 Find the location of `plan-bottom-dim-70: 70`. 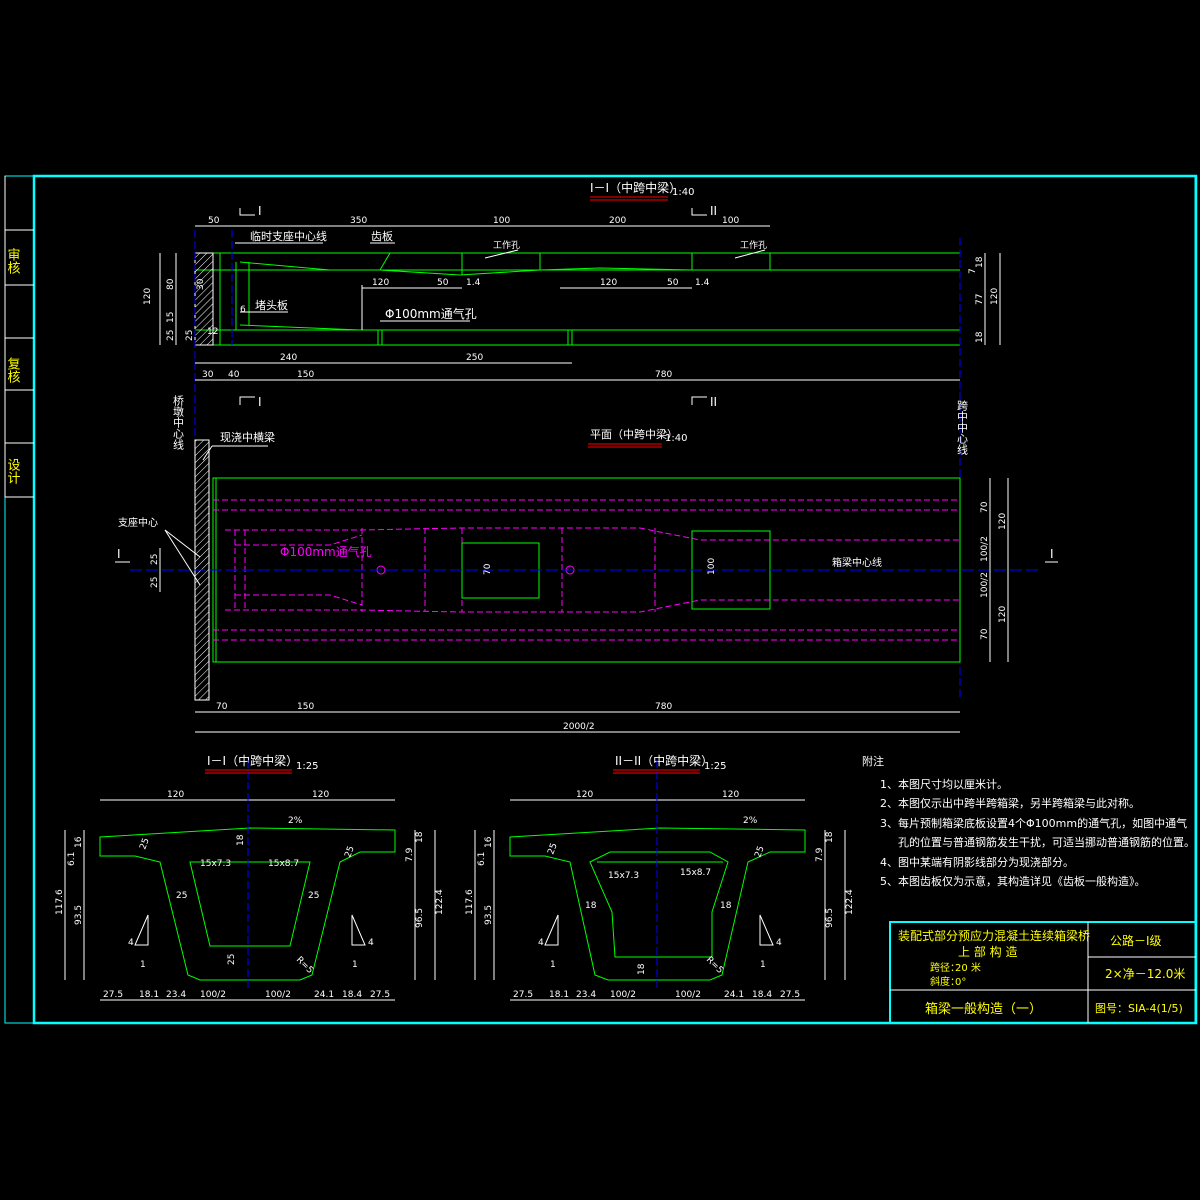

plan-bottom-dim-70: 70 is located at coordinates (222, 707).